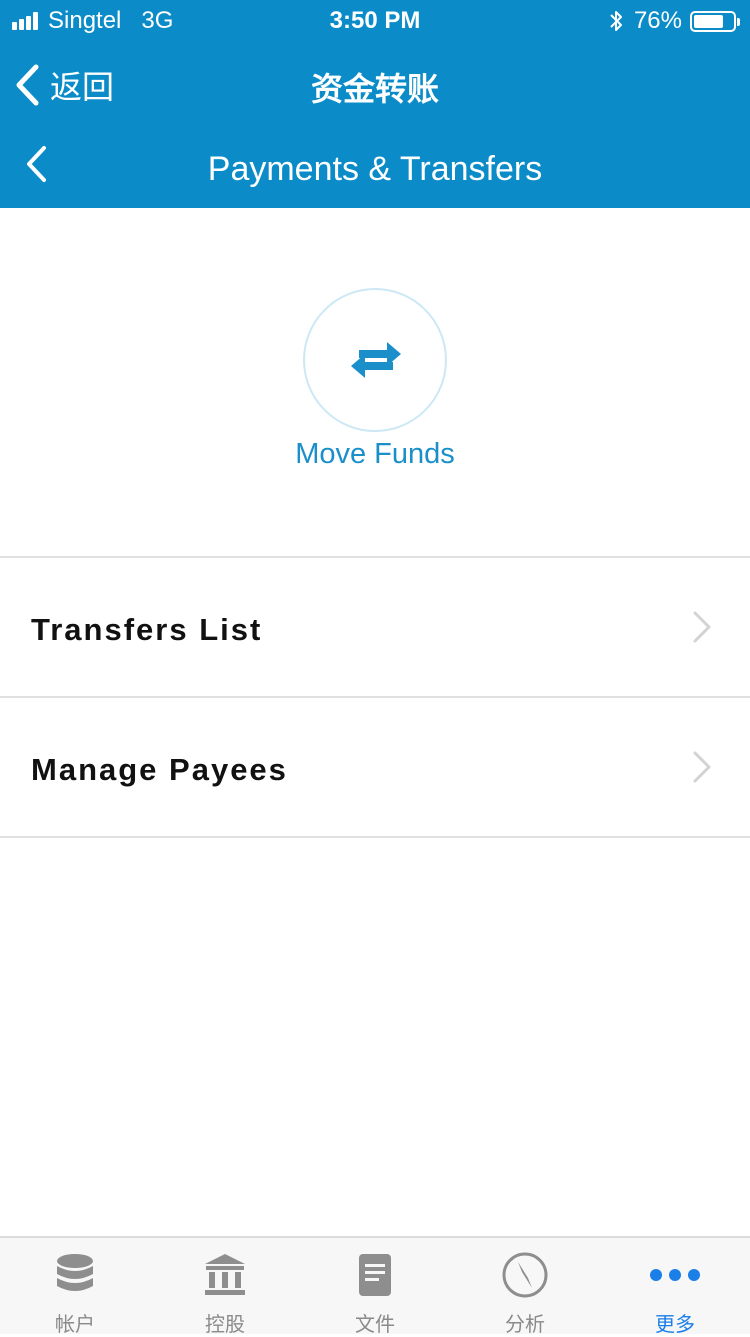 This screenshot has height=1337, width=750. I want to click on more-dots-icon, so click(675, 1275).